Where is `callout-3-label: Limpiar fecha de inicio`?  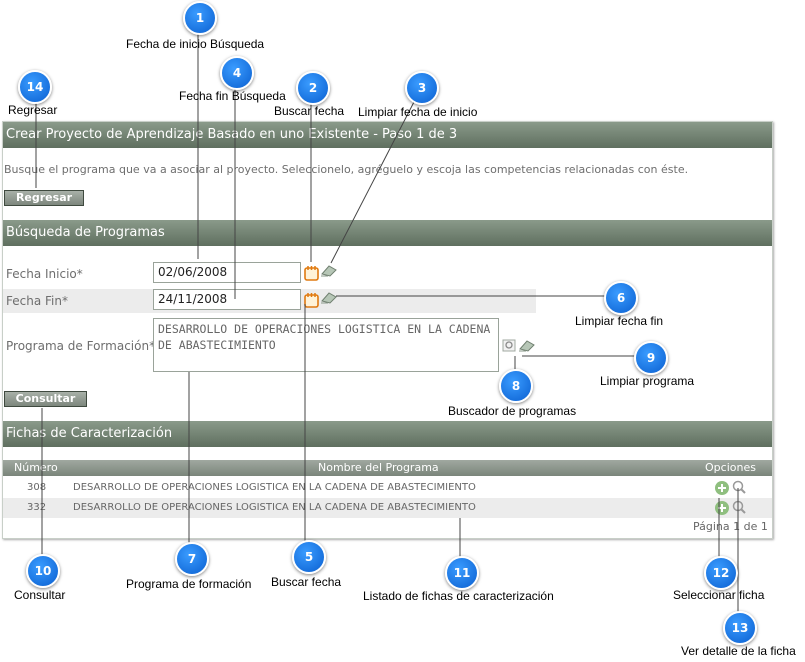
callout-3-label: Limpiar fecha de inicio is located at coordinates (418, 112).